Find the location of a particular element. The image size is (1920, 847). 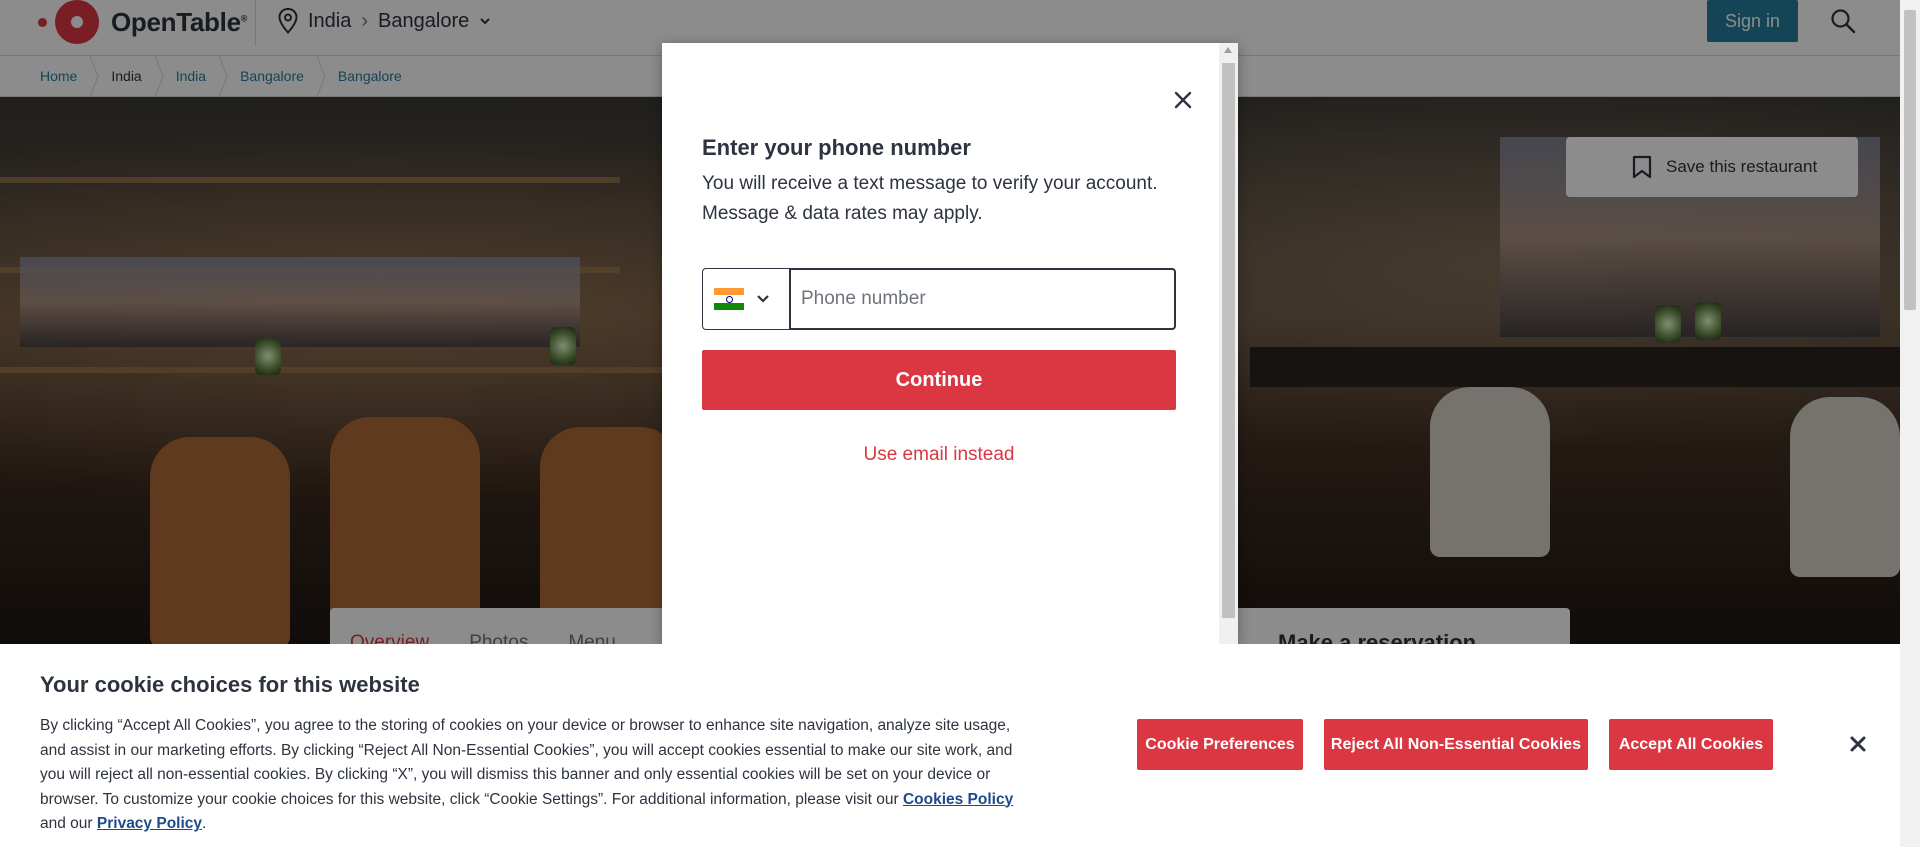

phone-input-group is located at coordinates (939, 299).